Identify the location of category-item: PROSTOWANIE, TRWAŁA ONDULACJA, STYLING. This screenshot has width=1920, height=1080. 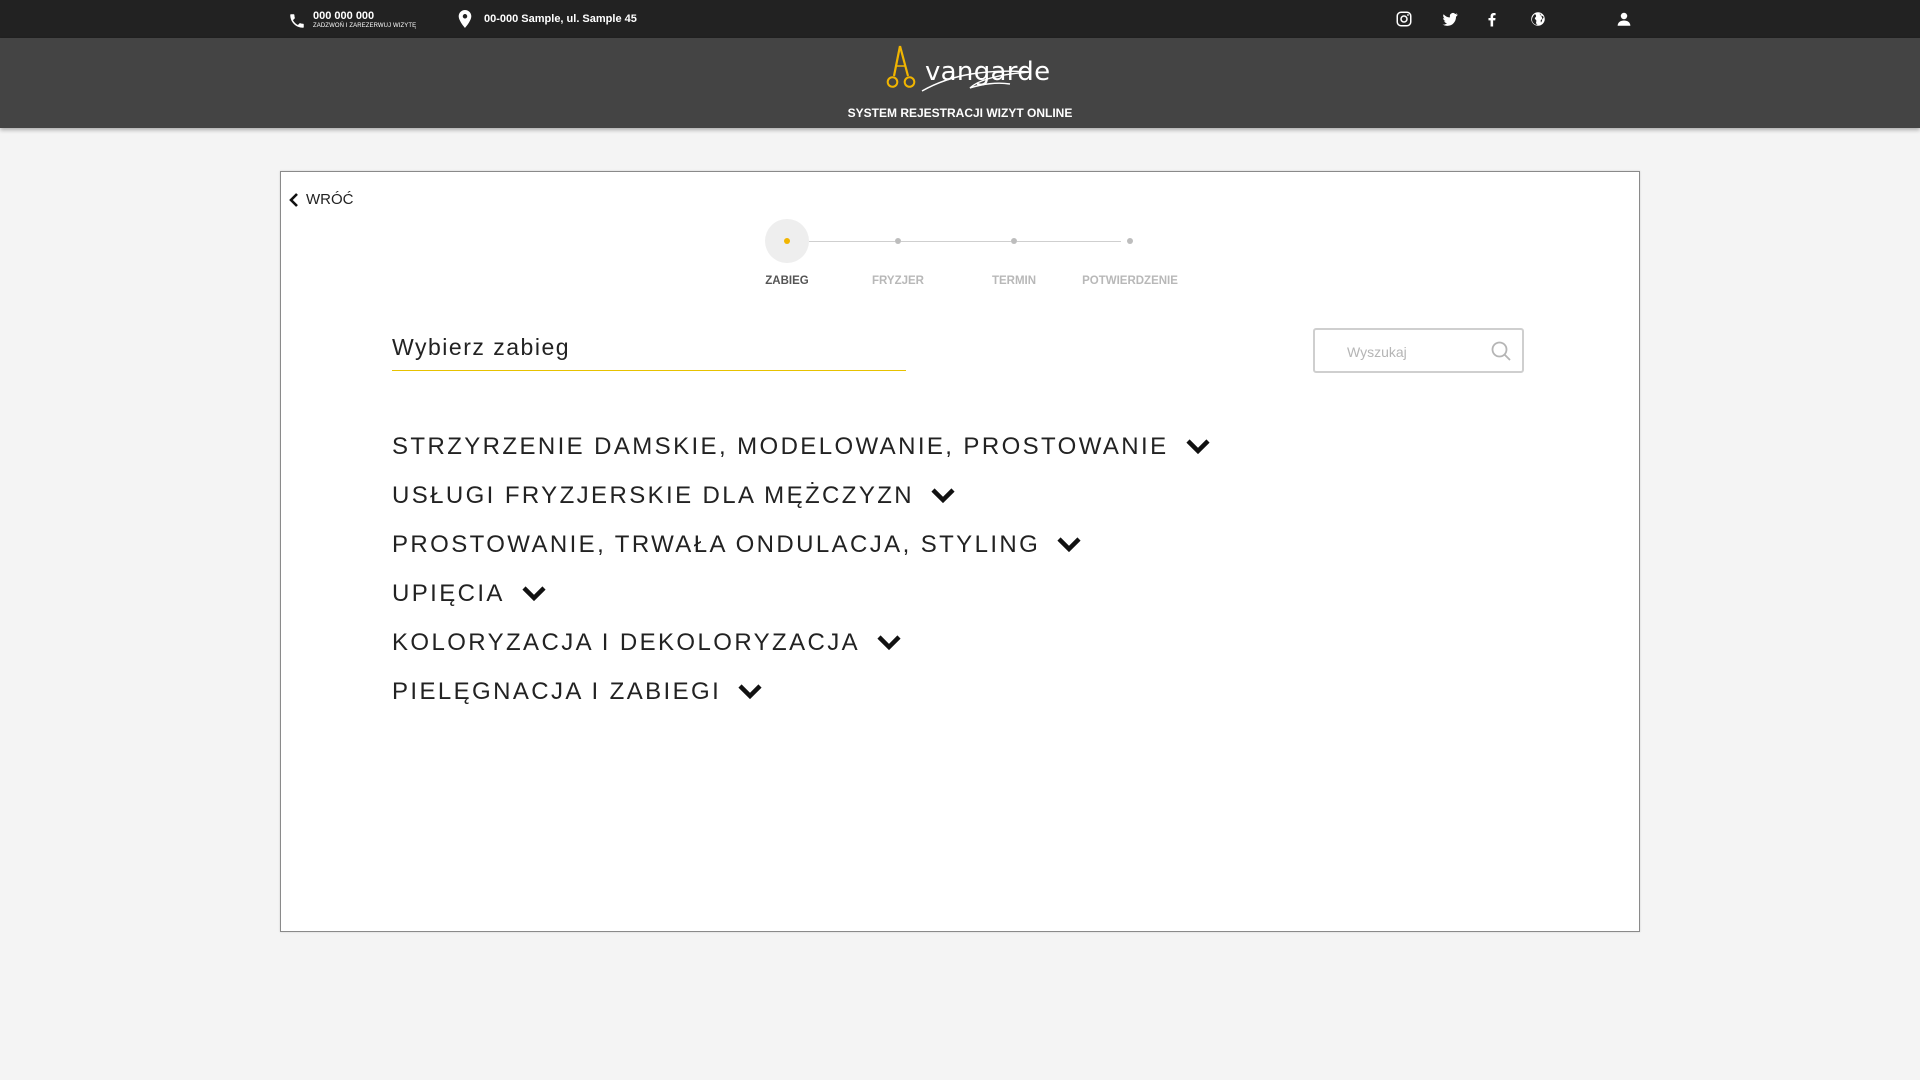
(801, 544).